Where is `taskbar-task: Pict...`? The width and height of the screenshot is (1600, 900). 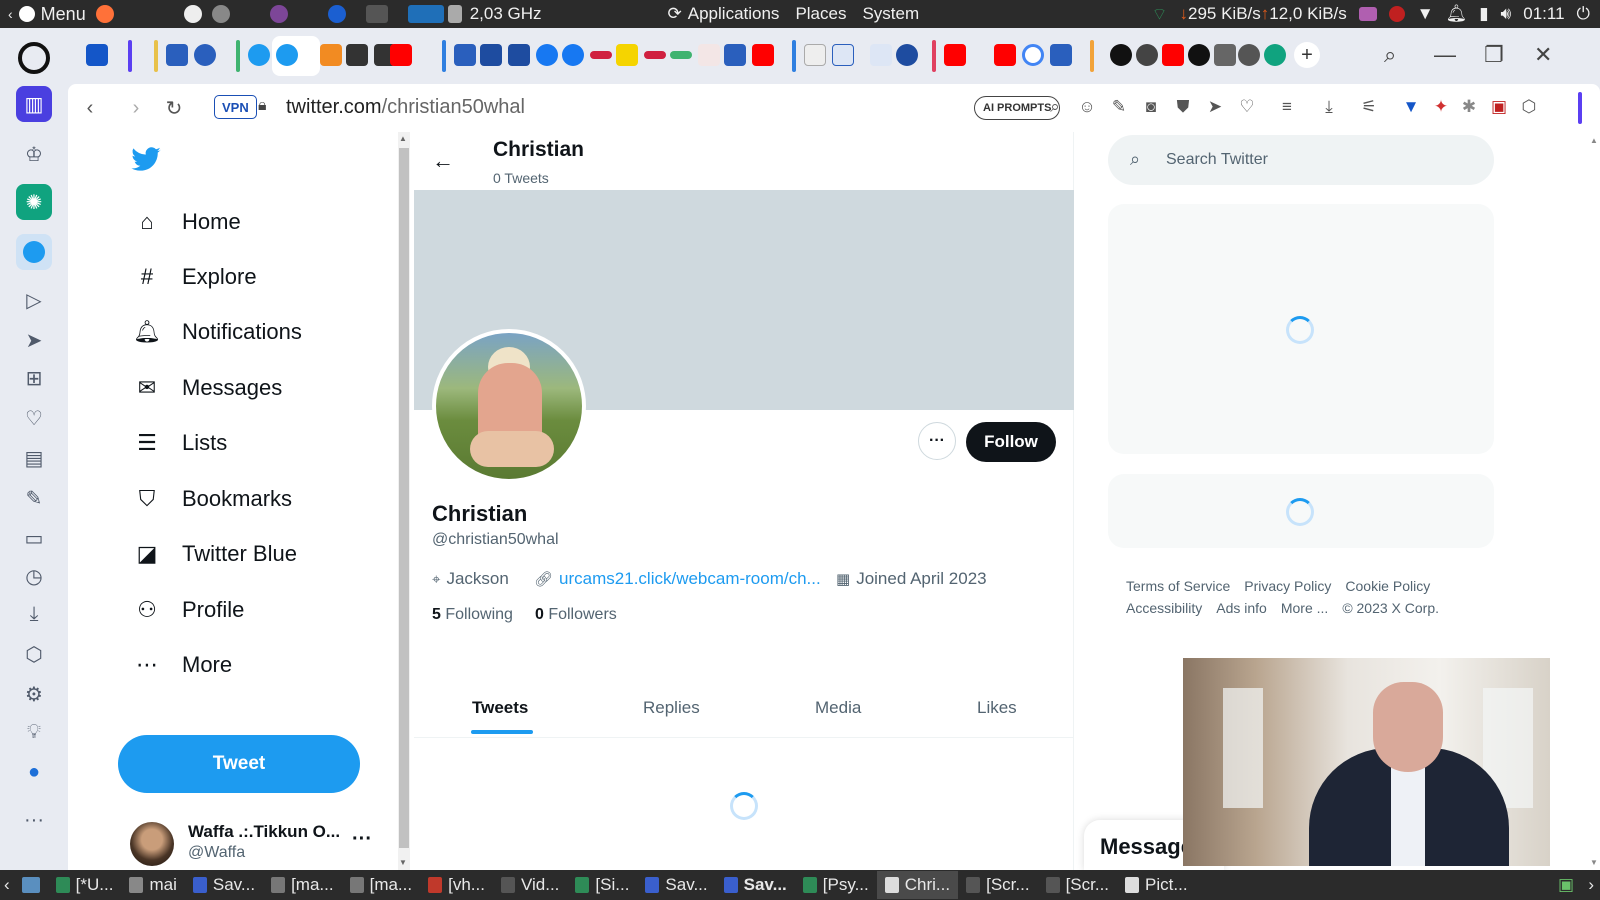
taskbar-task: Pict... is located at coordinates (1156, 885).